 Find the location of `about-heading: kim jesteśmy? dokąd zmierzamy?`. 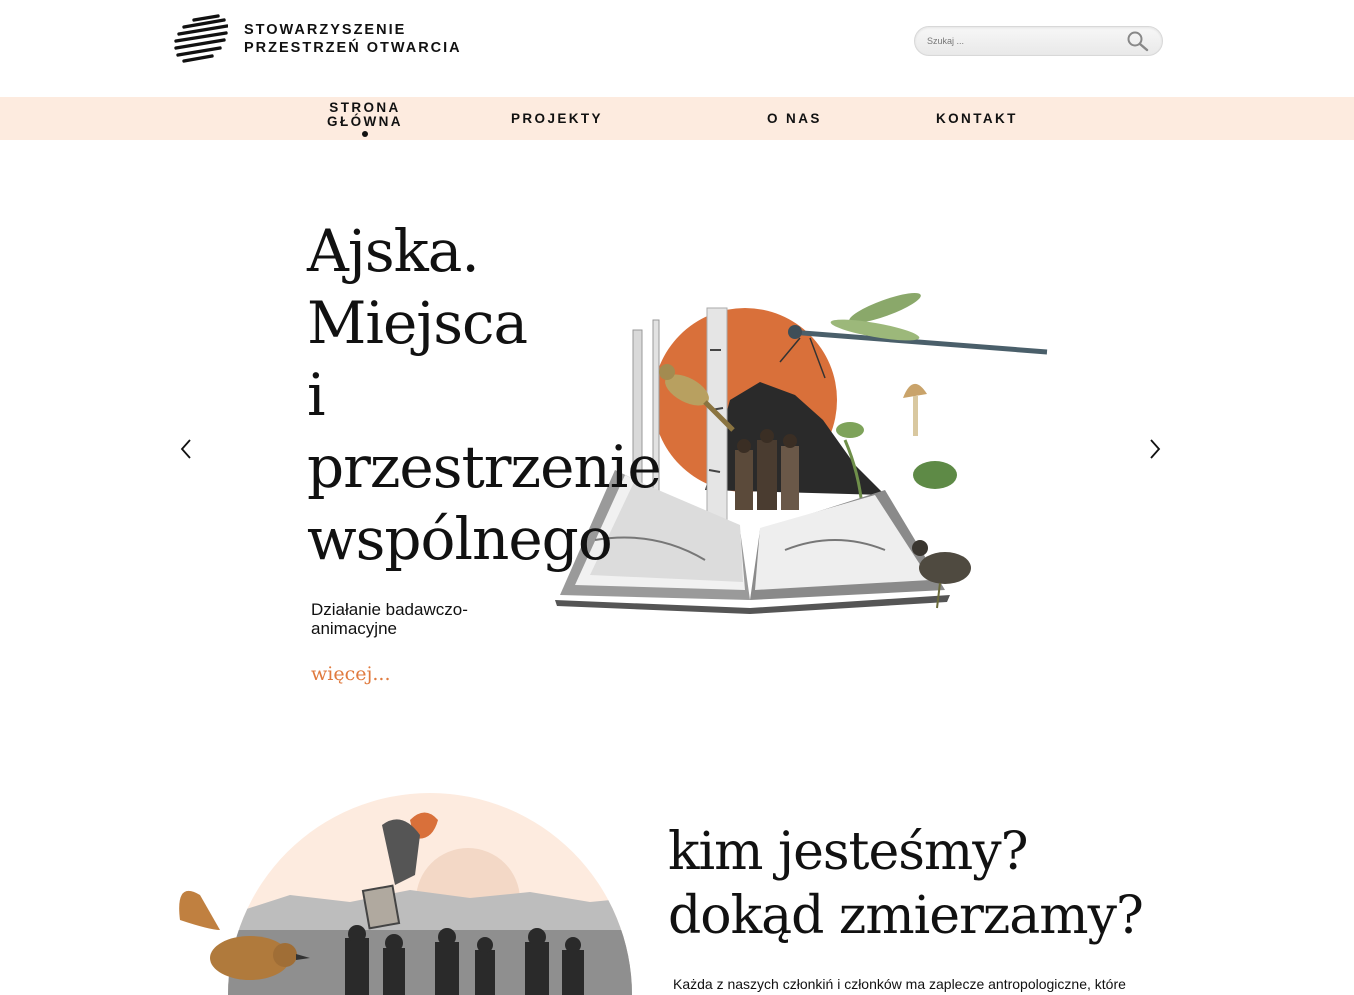

about-heading: kim jesteśmy? dokąd zmierzamy? is located at coordinates (906, 884).